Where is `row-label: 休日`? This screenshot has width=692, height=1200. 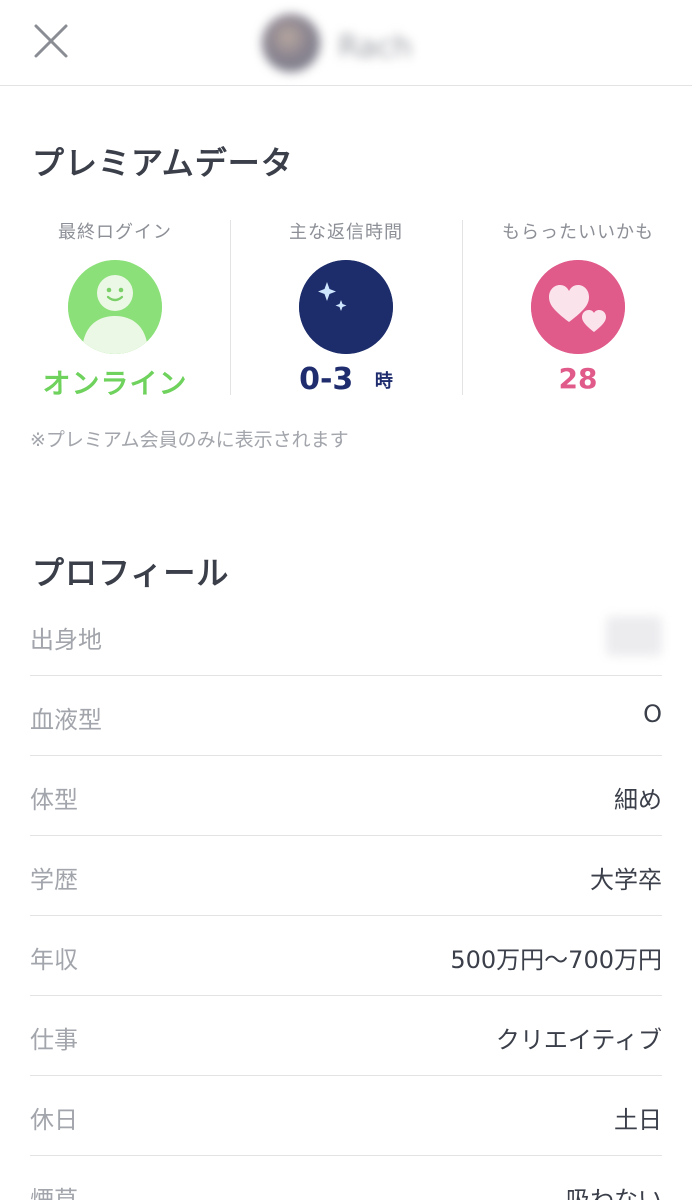
row-label: 休日 is located at coordinates (54, 1120).